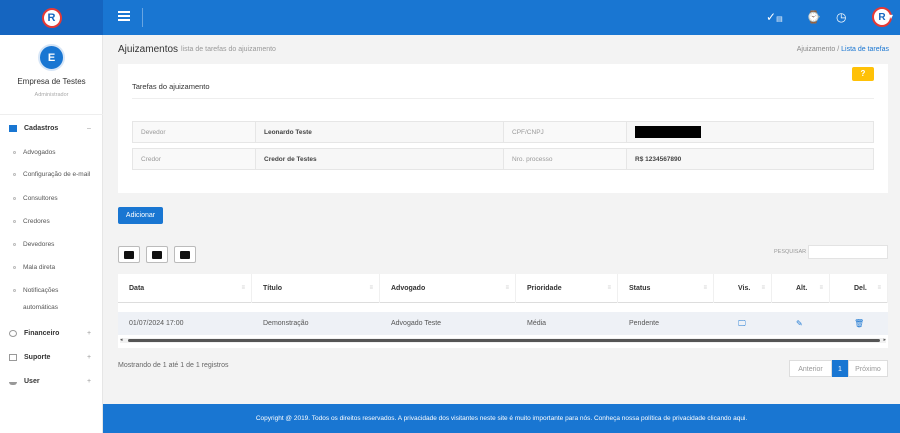 Image resolution: width=900 pixels, height=433 pixels. What do you see at coordinates (843, 49) in the screenshot?
I see `breadcrumb: Ajuizamento / Lista de tarefas` at bounding box center [843, 49].